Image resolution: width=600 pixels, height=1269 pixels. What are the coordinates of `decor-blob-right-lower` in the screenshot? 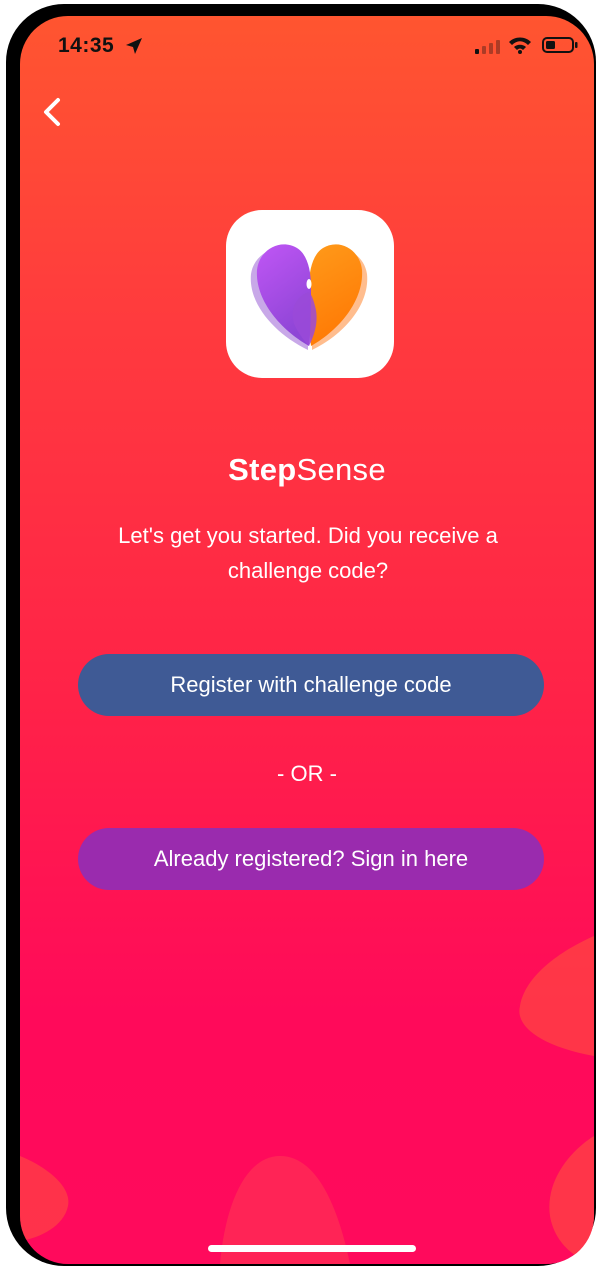 It's located at (571, 1200).